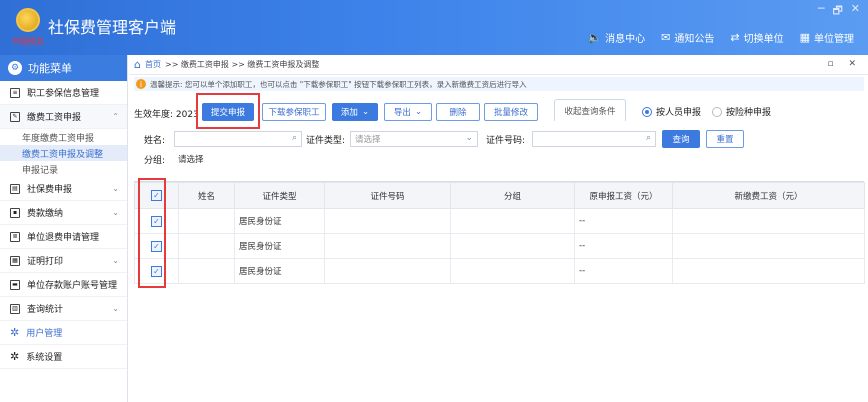 This screenshot has width=868, height=402. I want to click on sidebar-item-wage-declaration: ✎ 缴费工资申报 ⌃, so click(63, 117).